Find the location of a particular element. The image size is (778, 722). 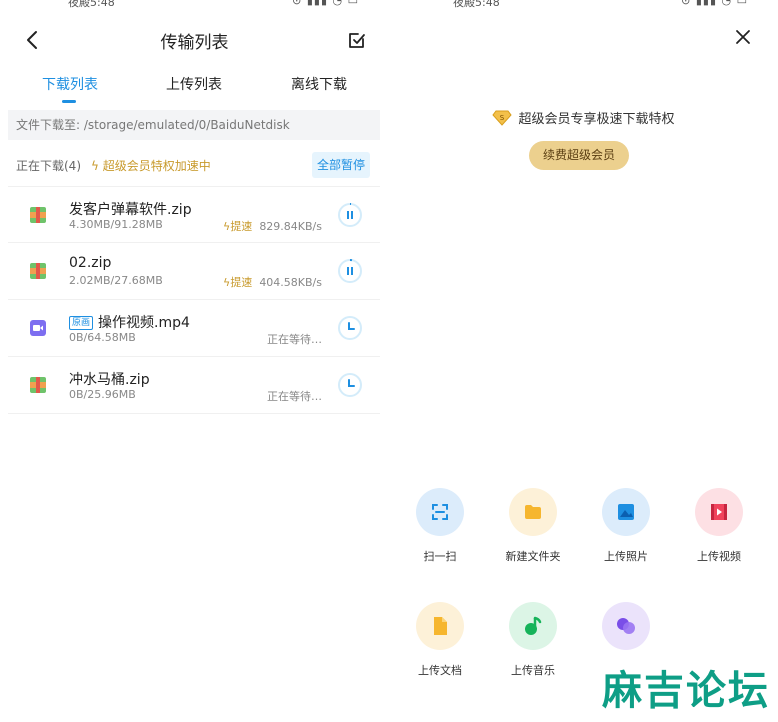

document-icon is located at coordinates (440, 626).